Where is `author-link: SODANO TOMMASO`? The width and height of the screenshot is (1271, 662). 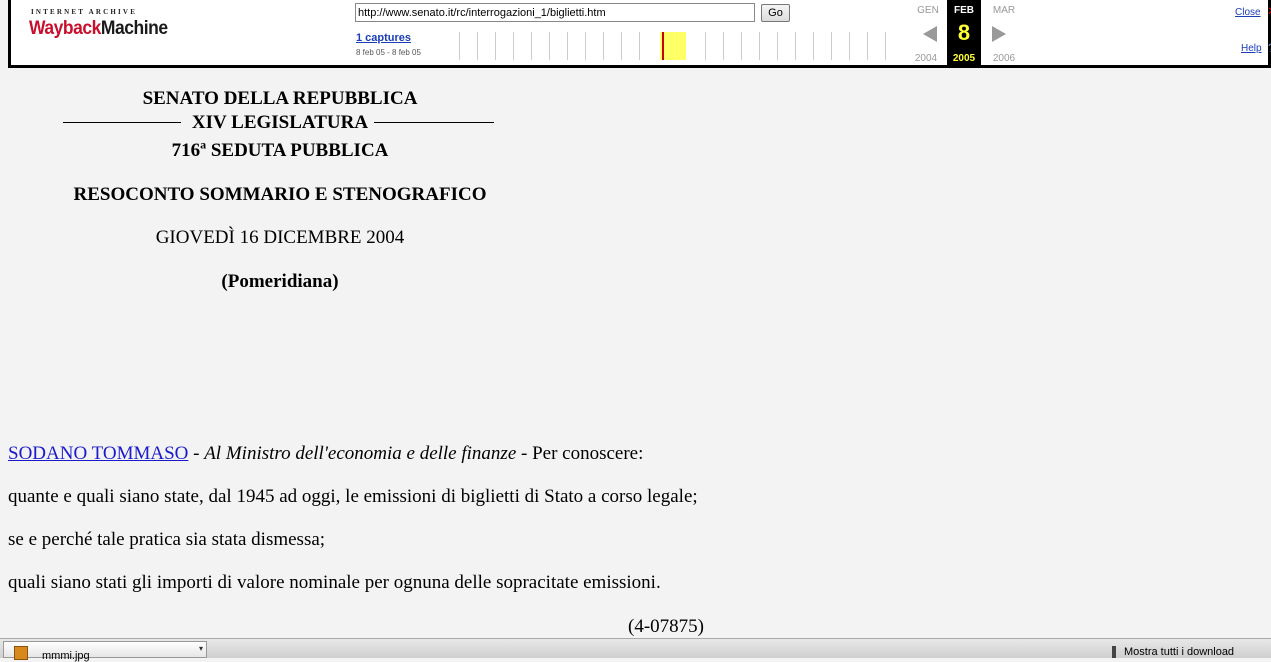
author-link: SODANO TOMMASO is located at coordinates (98, 453).